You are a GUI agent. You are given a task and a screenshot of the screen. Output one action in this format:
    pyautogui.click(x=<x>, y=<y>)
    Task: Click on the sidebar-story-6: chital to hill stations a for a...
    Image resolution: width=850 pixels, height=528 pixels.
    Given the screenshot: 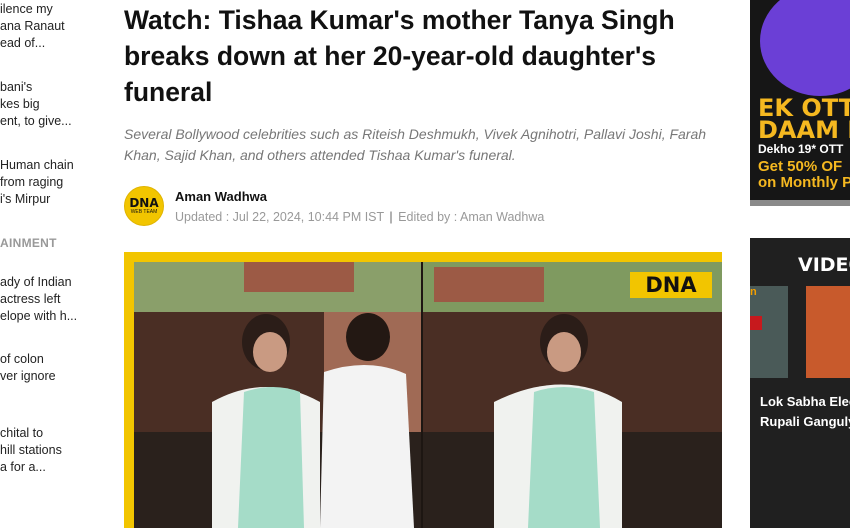 What is the action you would take?
    pyautogui.click(x=50, y=450)
    